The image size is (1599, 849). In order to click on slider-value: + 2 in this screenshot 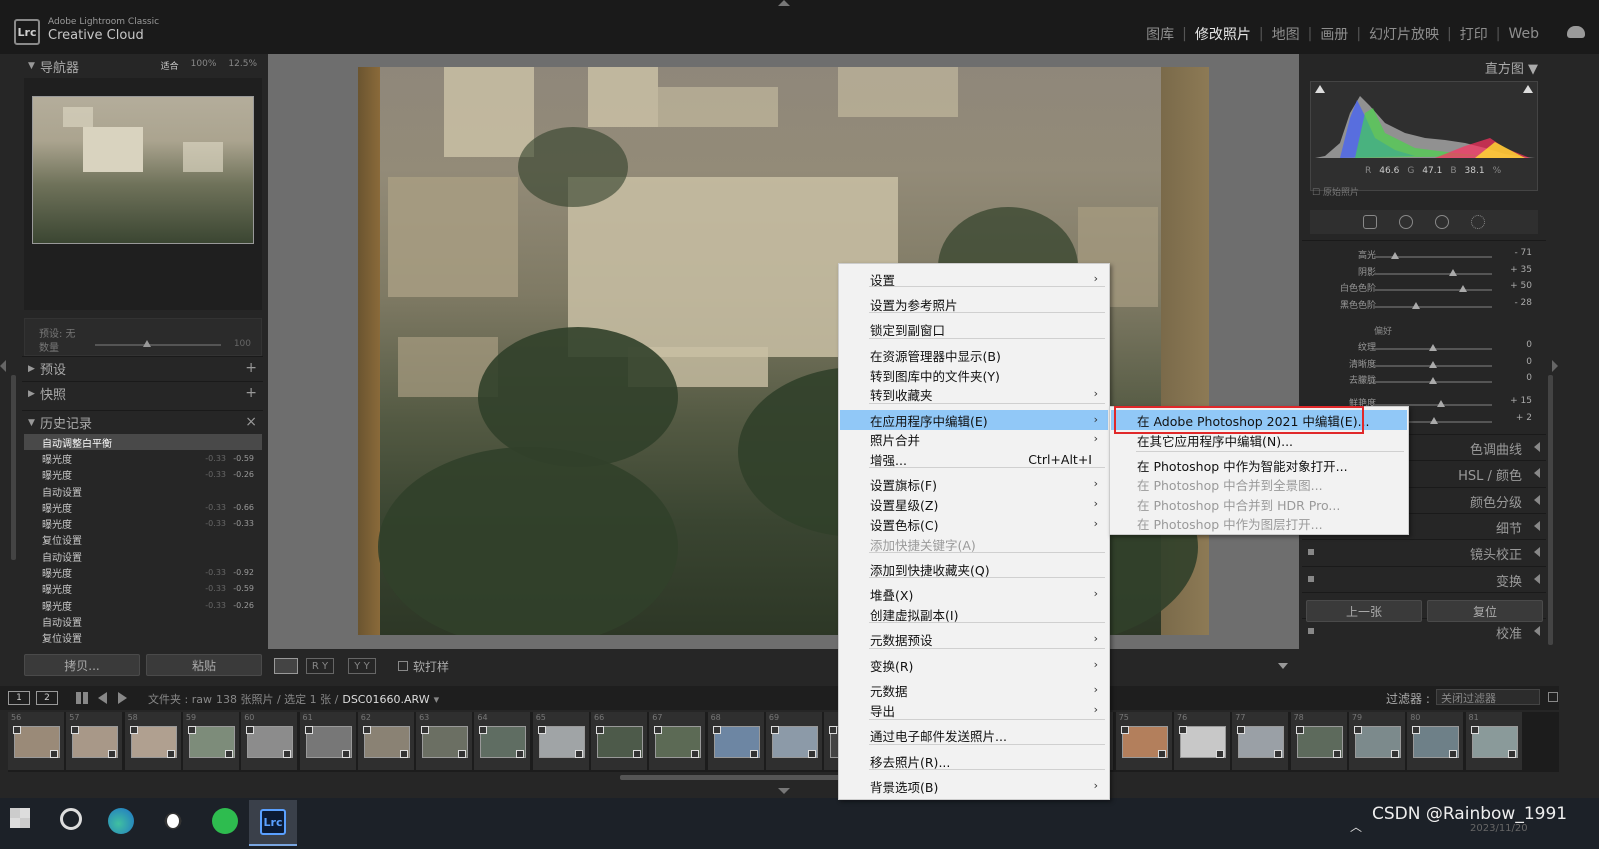, I will do `click(1524, 418)`.